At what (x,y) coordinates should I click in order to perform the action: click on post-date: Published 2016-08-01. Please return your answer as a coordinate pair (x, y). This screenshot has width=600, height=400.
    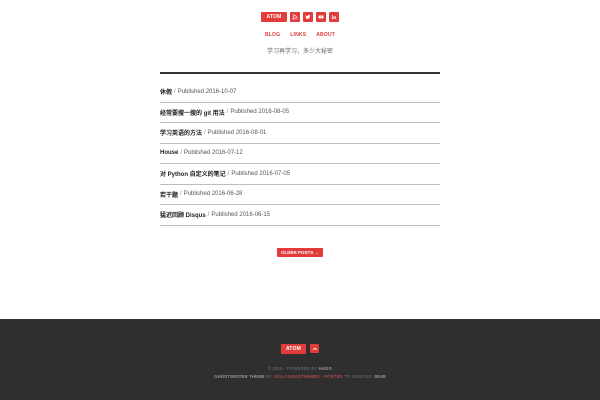
    Looking at the image, I should click on (237, 132).